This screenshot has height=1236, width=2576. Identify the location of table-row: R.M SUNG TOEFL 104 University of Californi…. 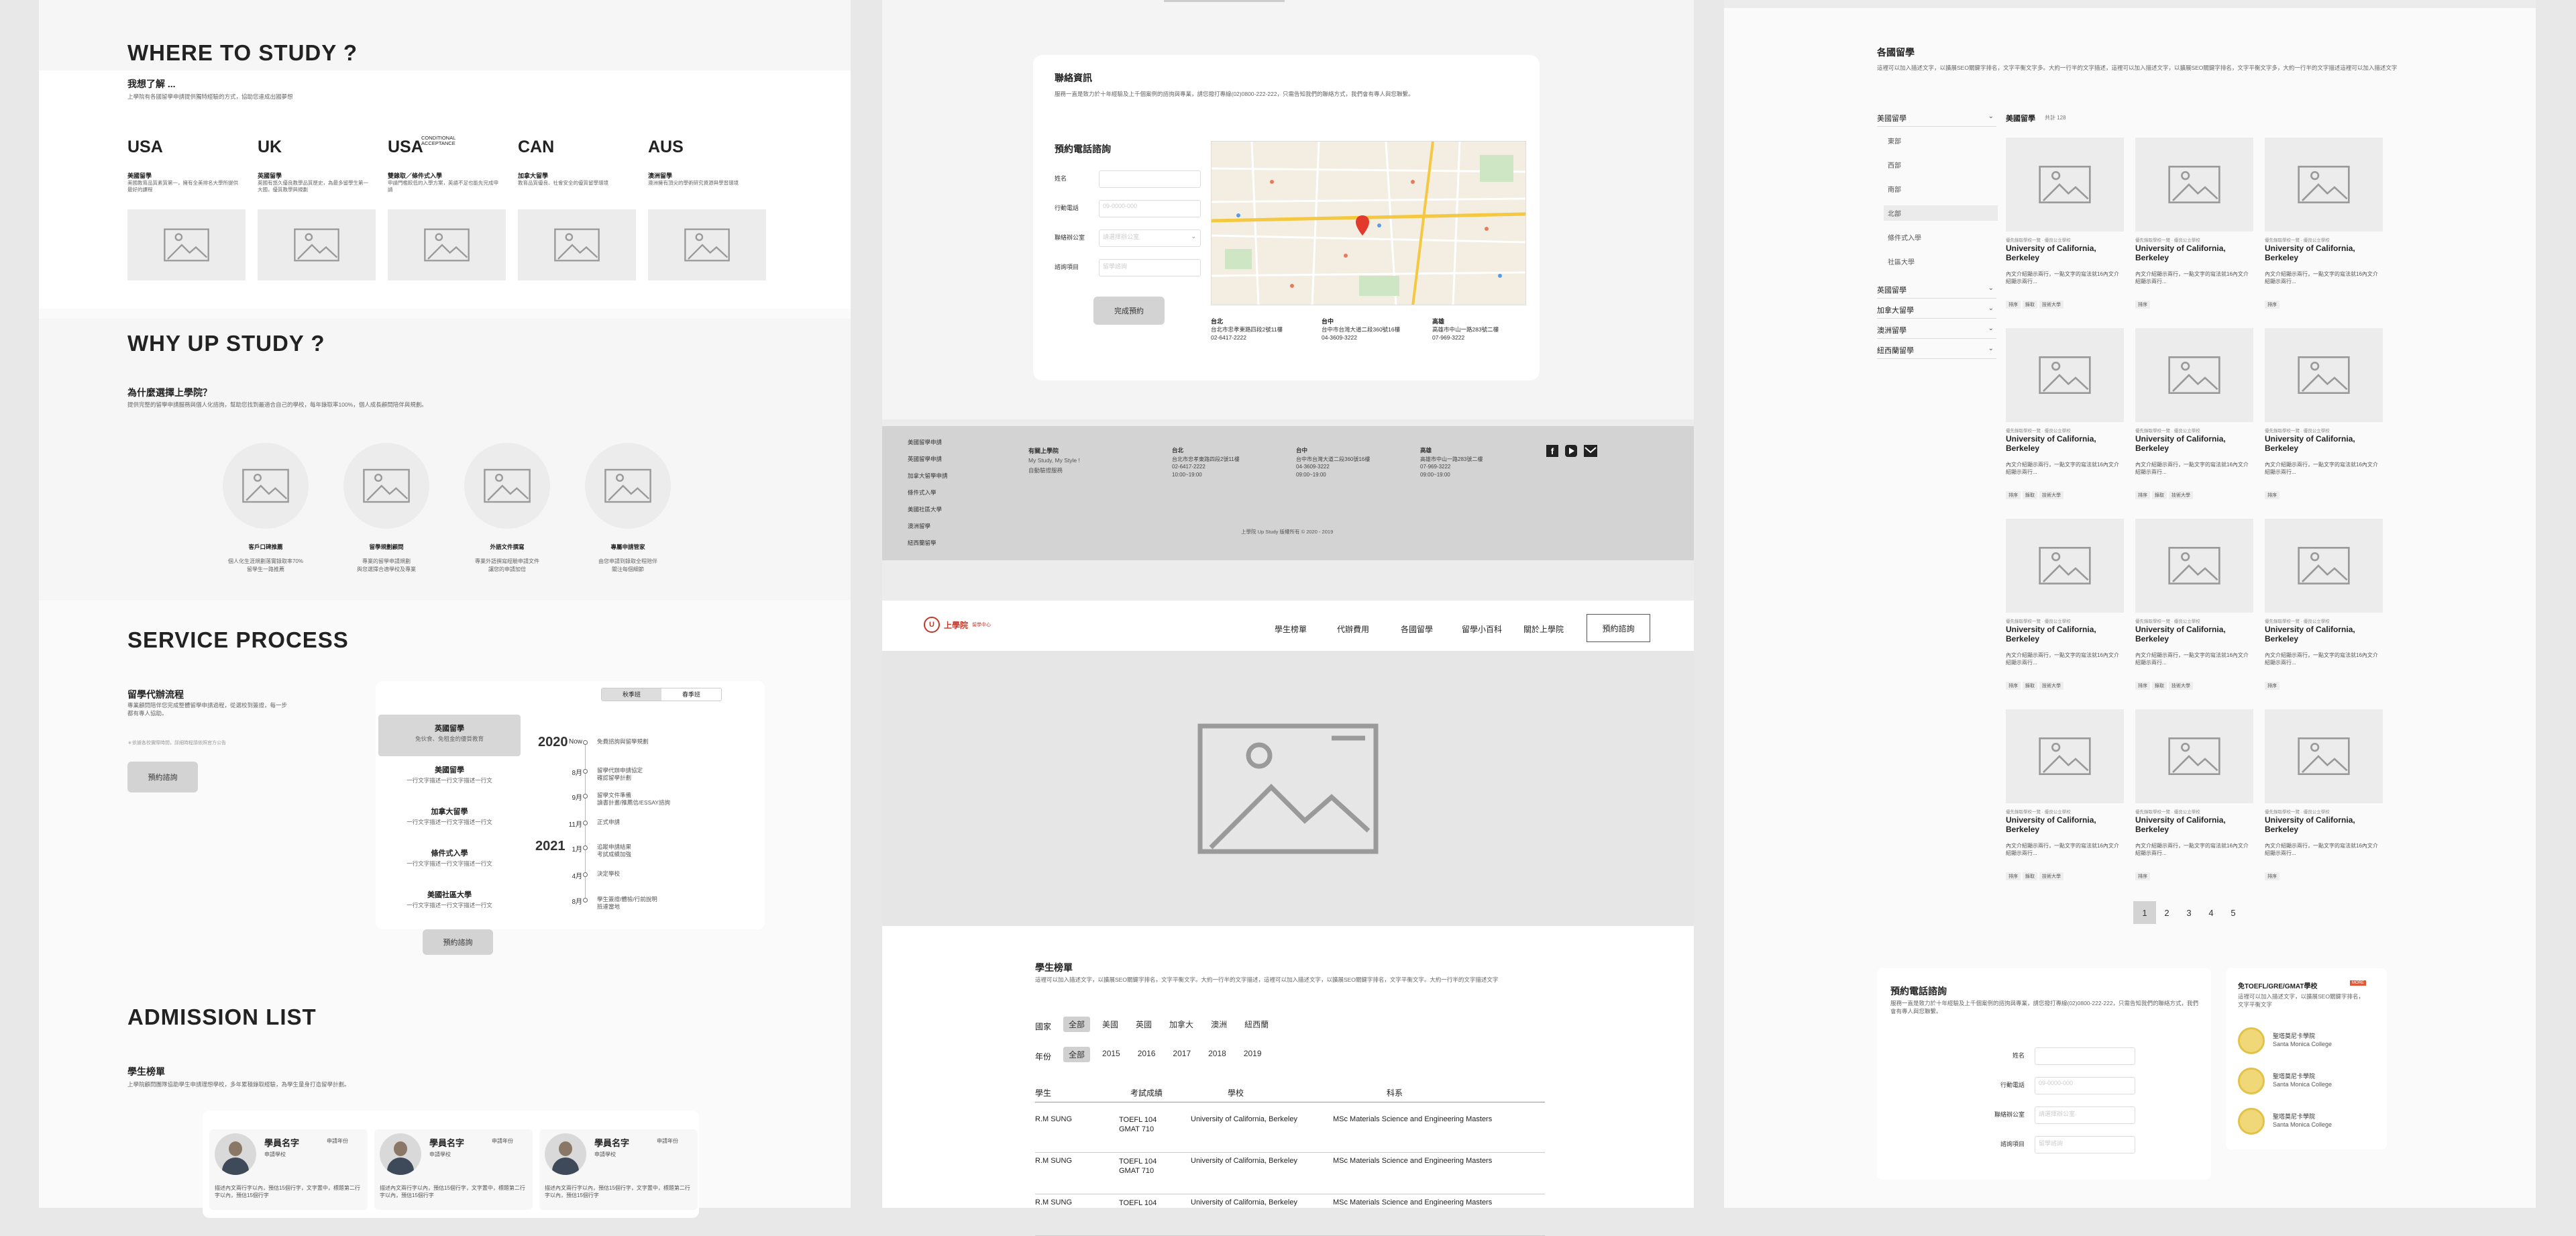
(1290, 1217).